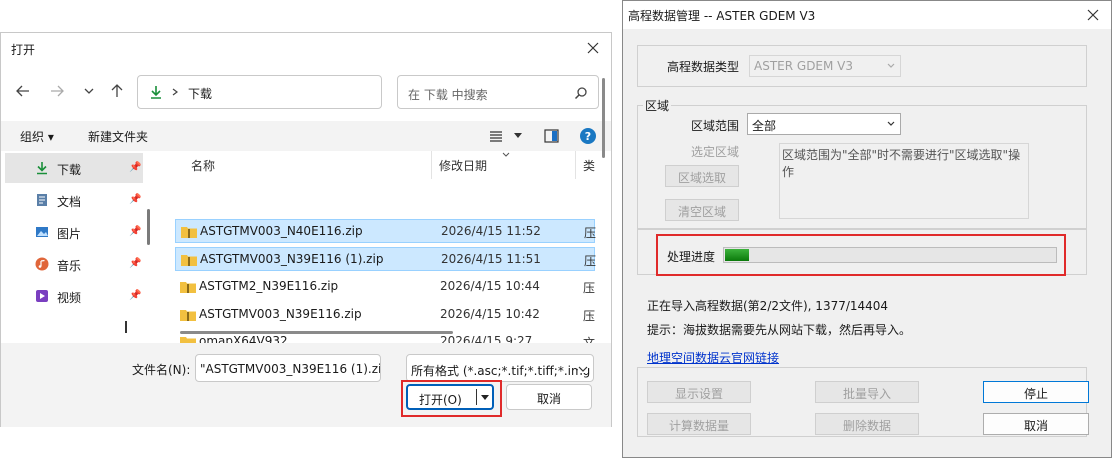 The height and width of the screenshot is (458, 1112). Describe the element at coordinates (588, 136) in the screenshot. I see `help-icon: ?` at that location.